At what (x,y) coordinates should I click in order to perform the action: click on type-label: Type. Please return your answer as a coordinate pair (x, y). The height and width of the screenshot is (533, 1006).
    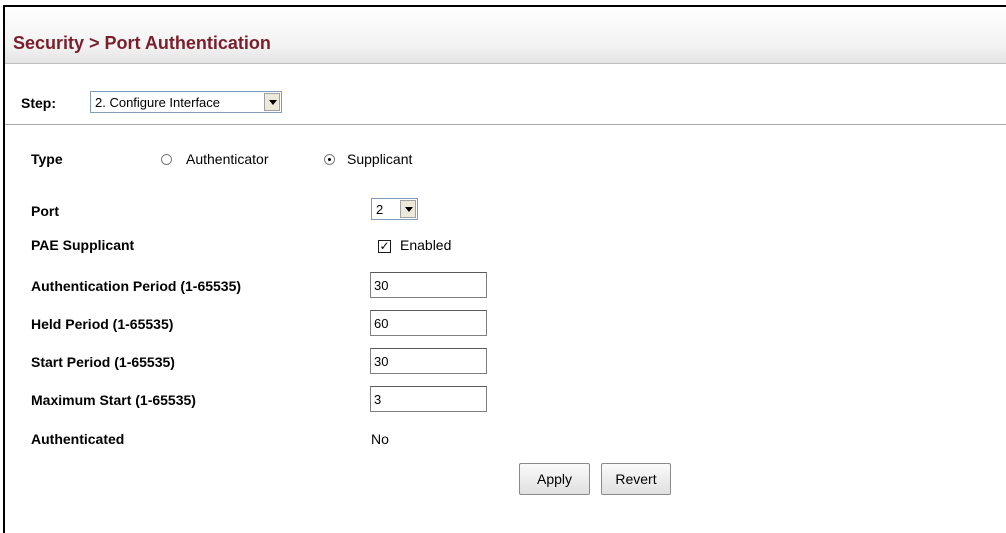
    Looking at the image, I should click on (47, 159).